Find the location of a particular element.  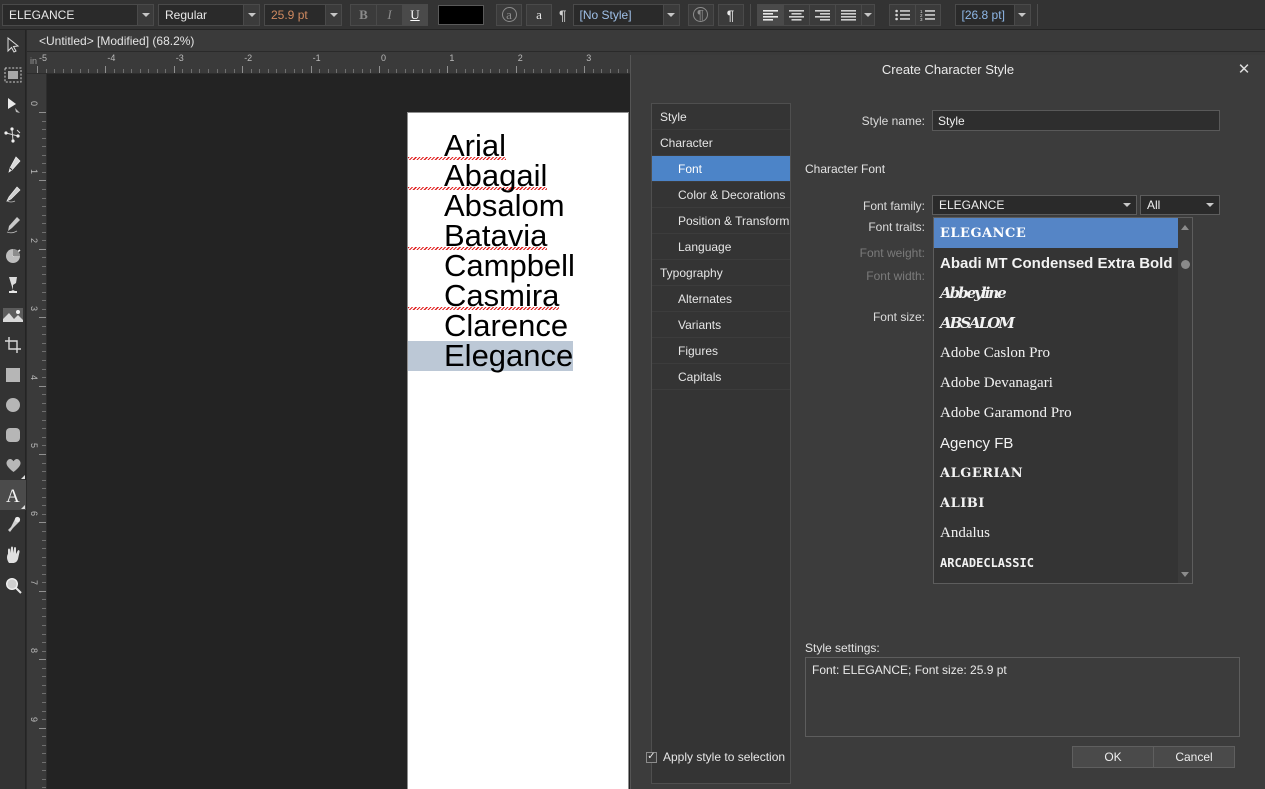

move-tool is located at coordinates (13, 45).